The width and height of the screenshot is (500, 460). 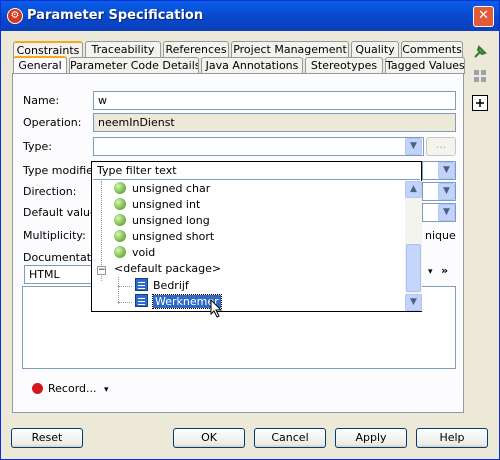 I want to click on pin-icon, so click(x=480, y=52).